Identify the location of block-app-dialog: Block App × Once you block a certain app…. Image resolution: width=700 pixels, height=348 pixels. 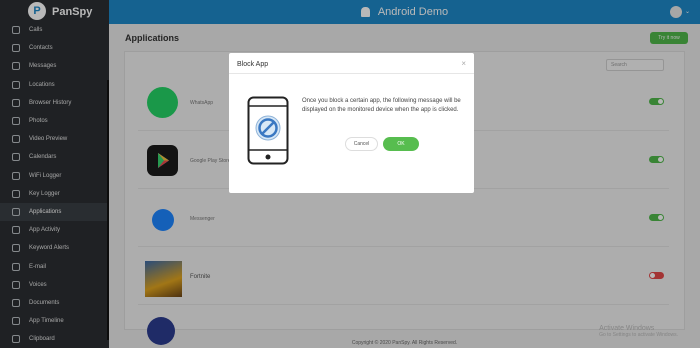
(351, 123).